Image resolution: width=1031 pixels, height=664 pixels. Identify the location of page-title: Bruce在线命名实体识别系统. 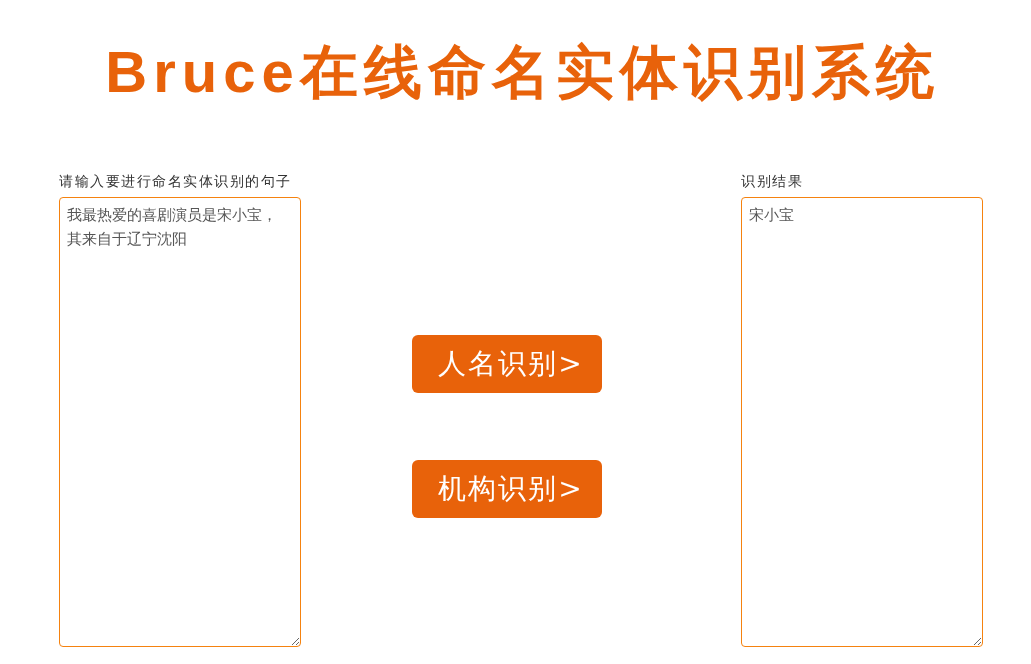
(522, 72).